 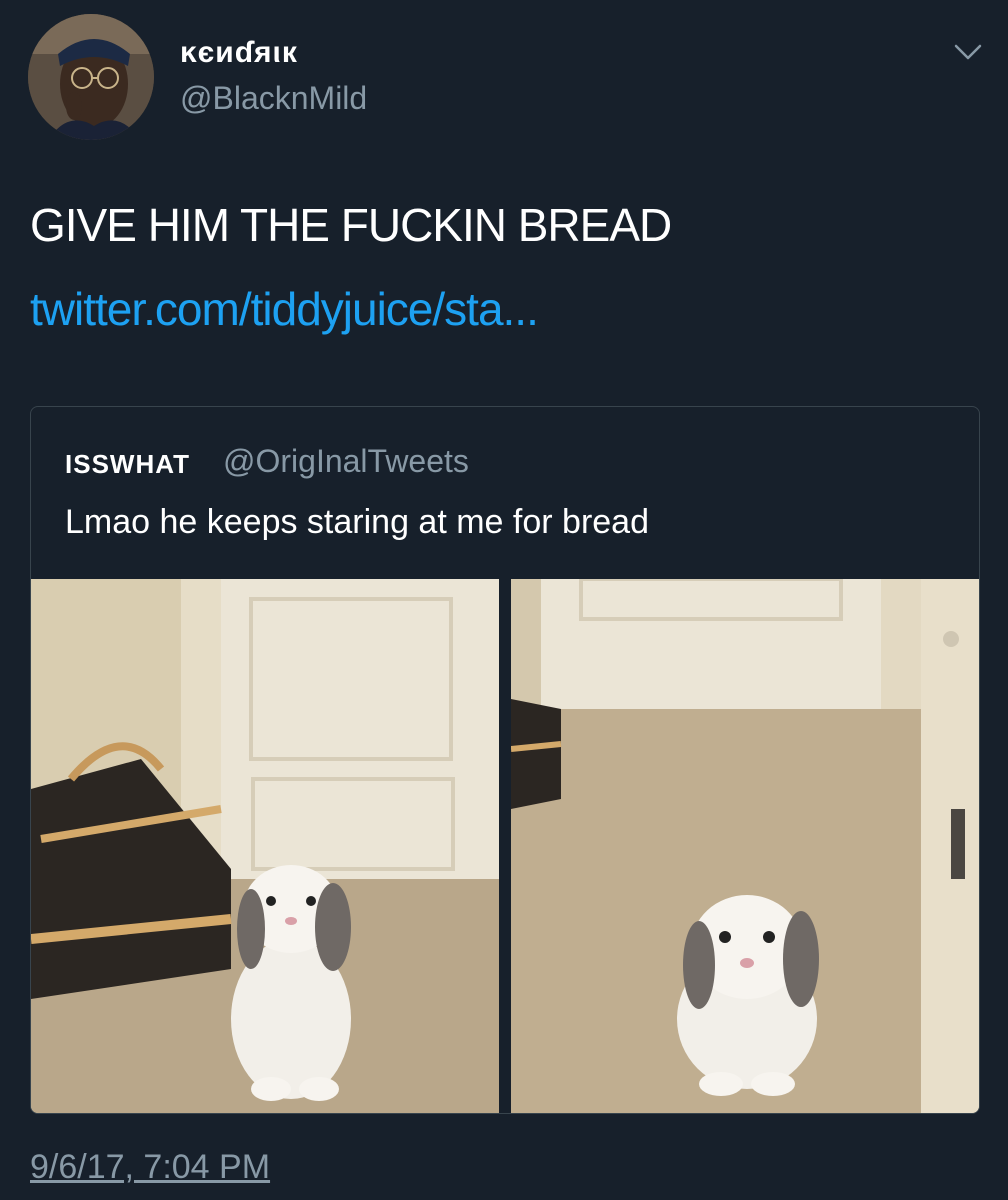 What do you see at coordinates (273, 98) in the screenshot?
I see `author-handle: @BlacknMild` at bounding box center [273, 98].